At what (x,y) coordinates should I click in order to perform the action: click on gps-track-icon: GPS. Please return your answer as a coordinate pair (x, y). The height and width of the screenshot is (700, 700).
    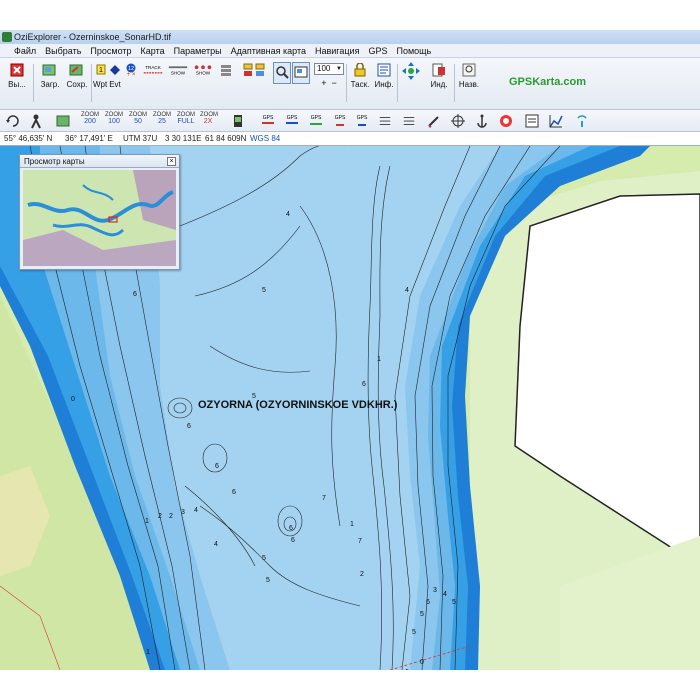
    Looking at the image, I should click on (316, 121).